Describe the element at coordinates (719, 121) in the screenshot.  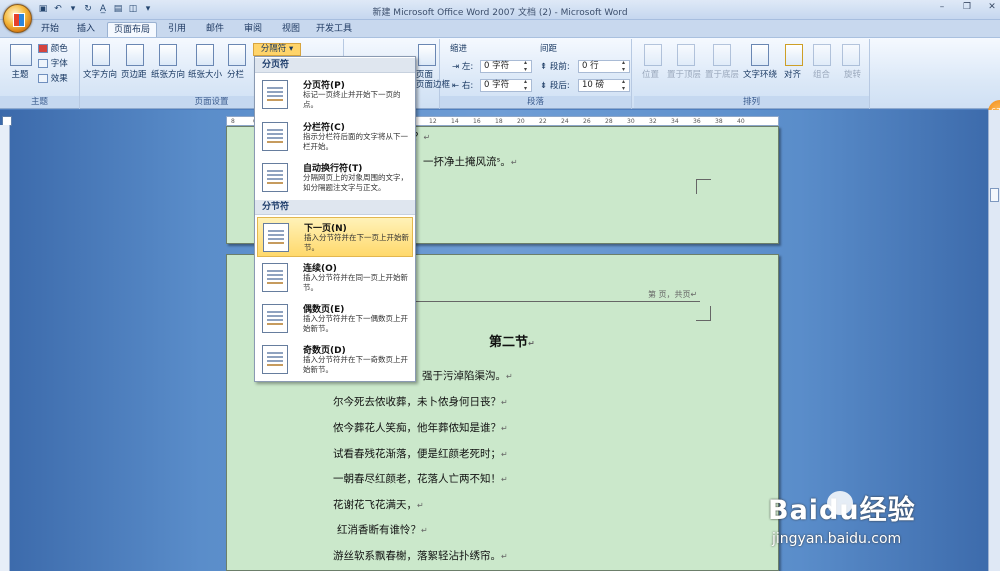
I see `ruler-tick: 38` at that location.